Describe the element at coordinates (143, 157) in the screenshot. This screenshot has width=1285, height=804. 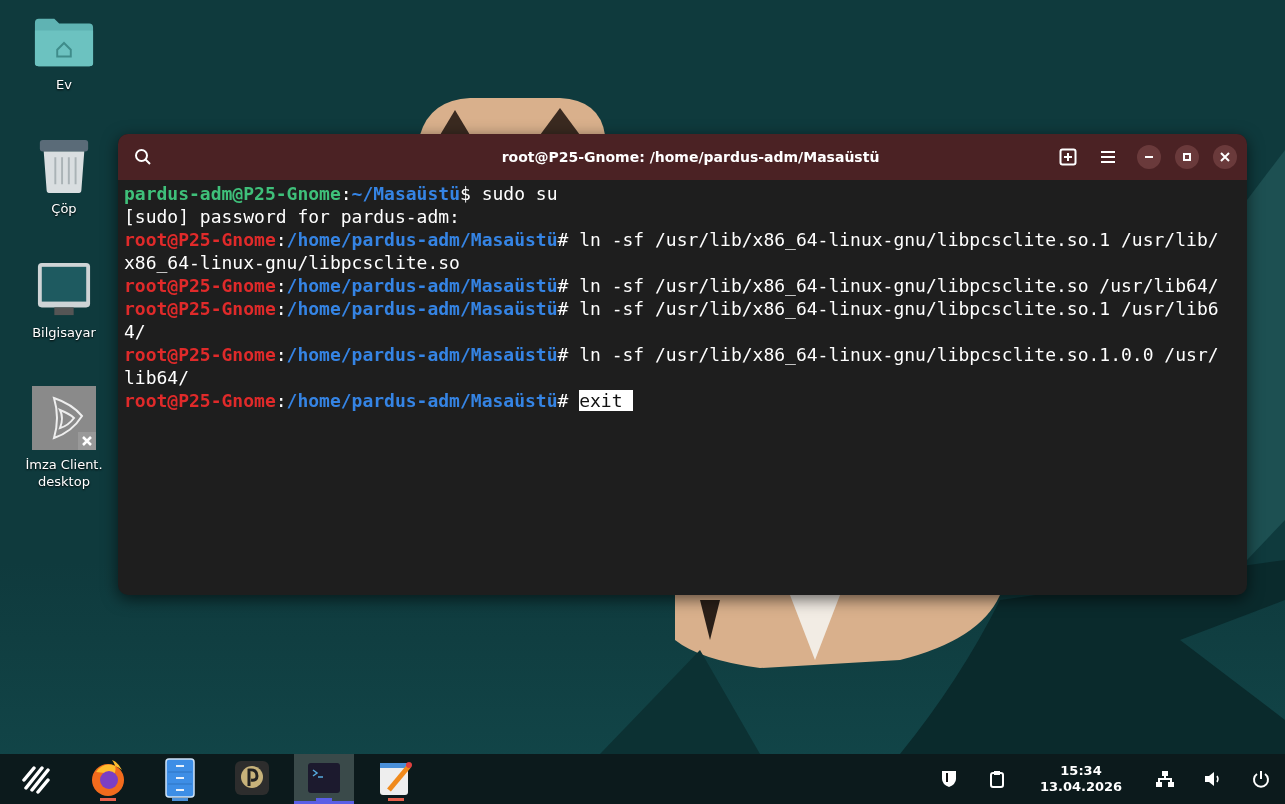
I see `search-icon` at that location.